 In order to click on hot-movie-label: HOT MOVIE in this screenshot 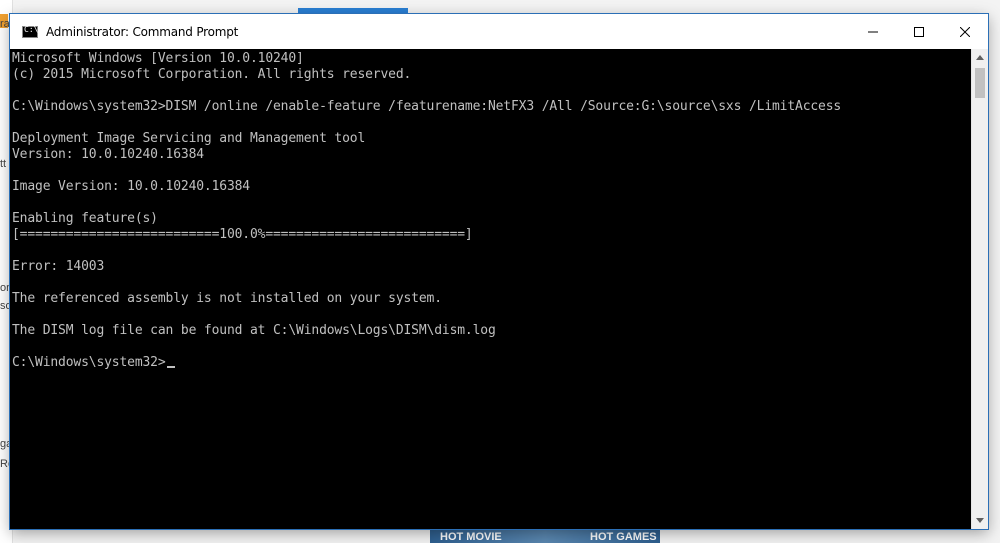, I will do `click(471, 537)`.